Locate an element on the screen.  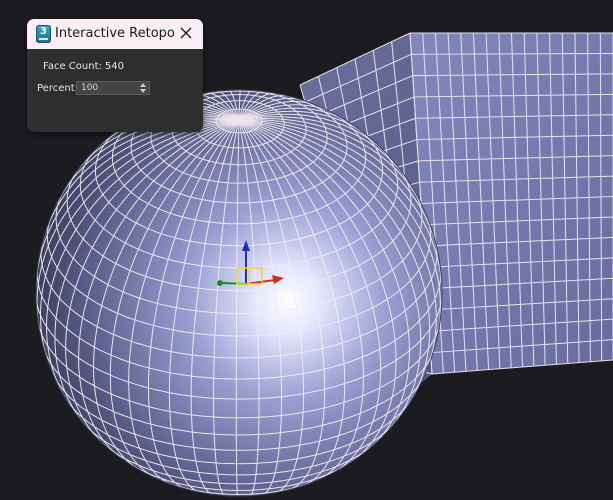
close-icon is located at coordinates (186, 33).